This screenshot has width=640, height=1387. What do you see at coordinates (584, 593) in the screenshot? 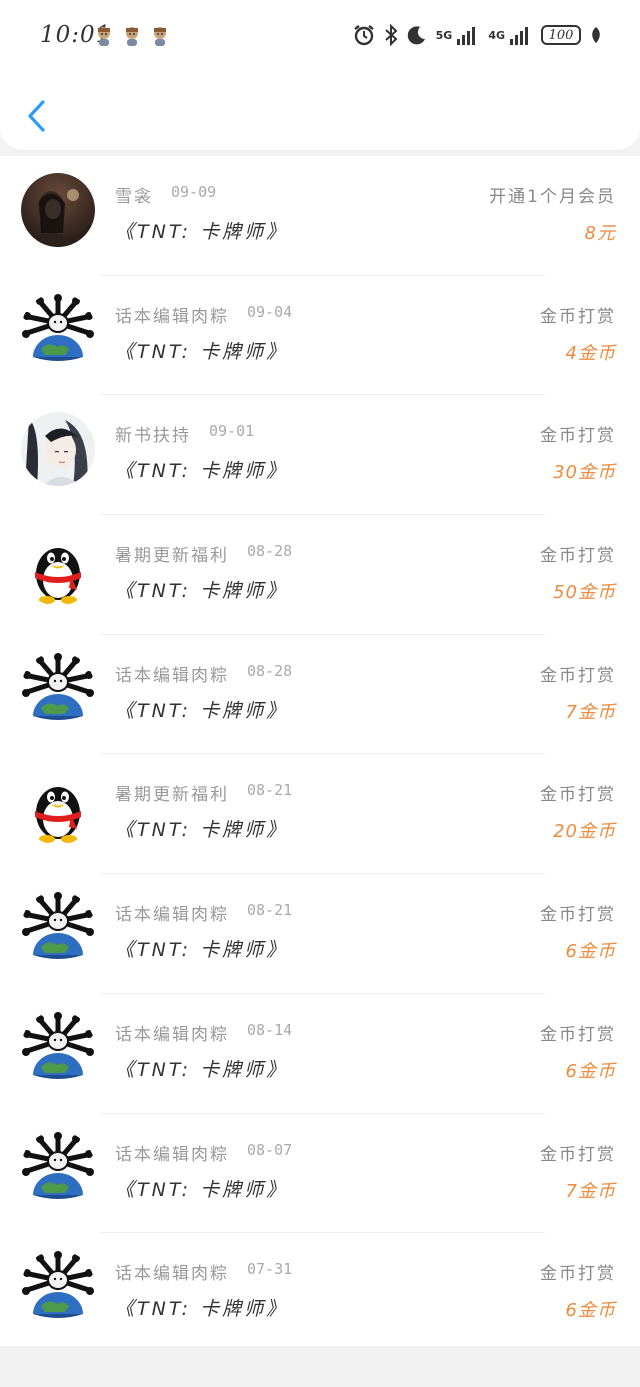
I see `record-amount: 50金币` at bounding box center [584, 593].